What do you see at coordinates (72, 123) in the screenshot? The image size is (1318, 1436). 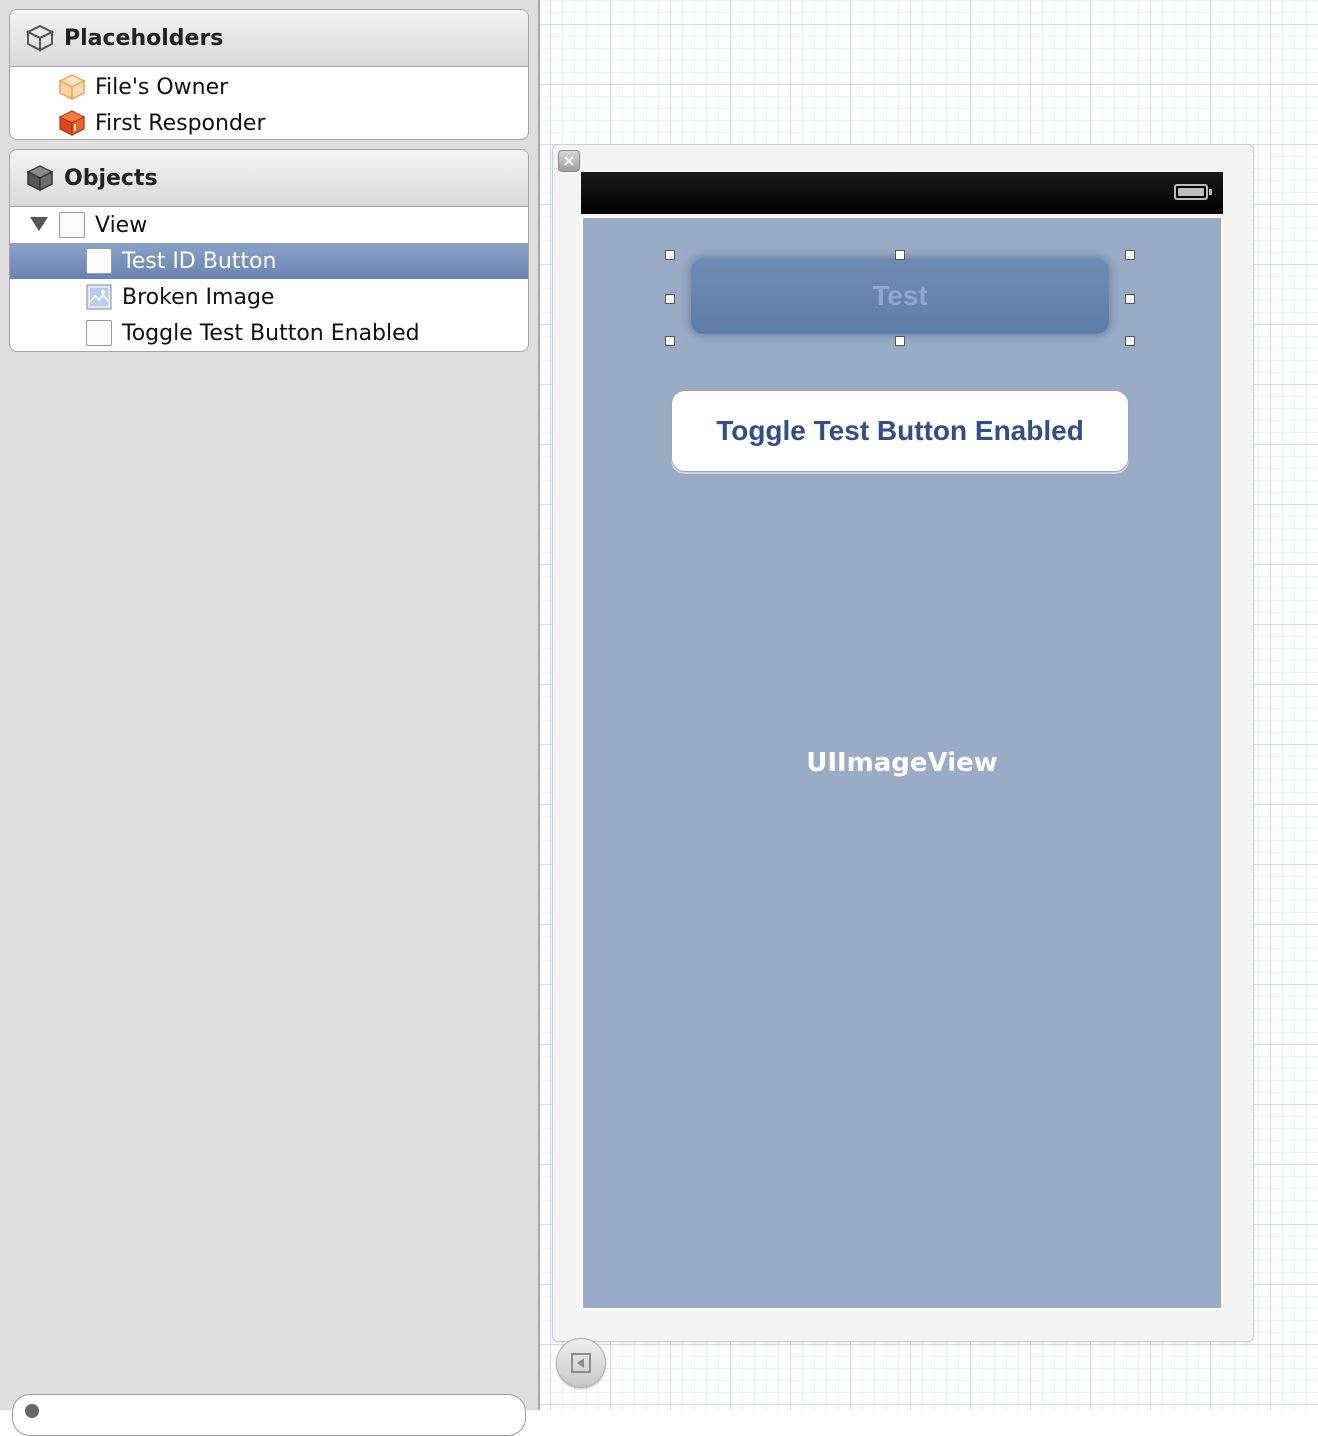 I see `first-responder-cube-icon` at bounding box center [72, 123].